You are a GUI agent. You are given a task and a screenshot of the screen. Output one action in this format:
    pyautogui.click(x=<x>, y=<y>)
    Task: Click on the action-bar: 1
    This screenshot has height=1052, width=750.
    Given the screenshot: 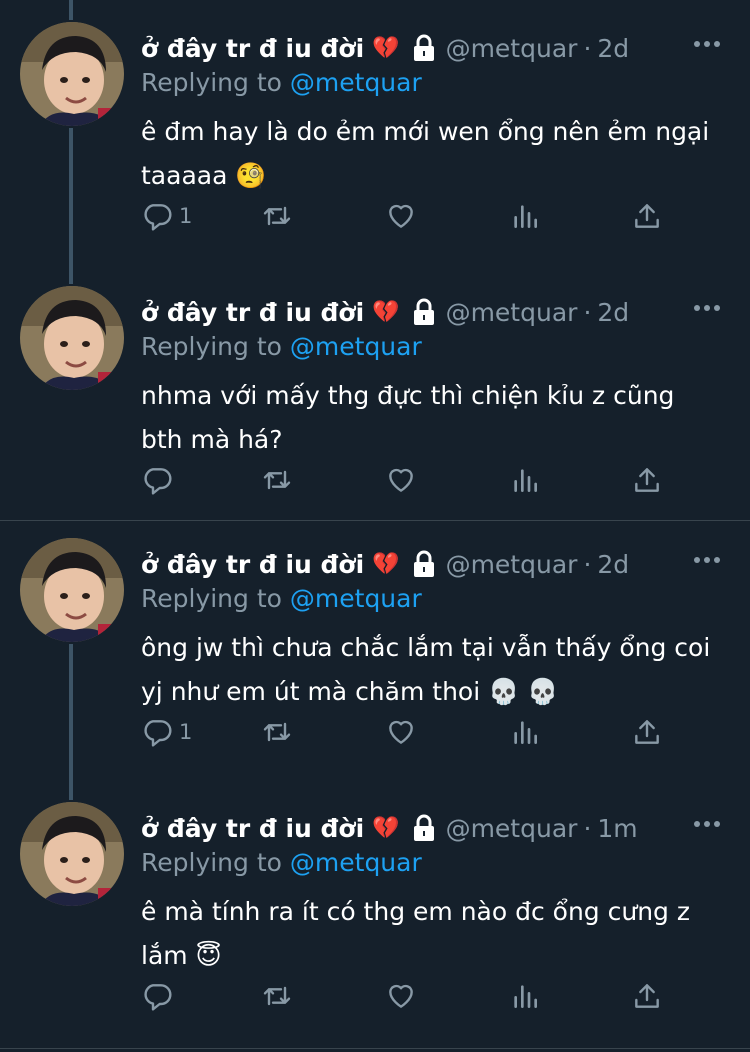 What is the action you would take?
    pyautogui.click(x=411, y=732)
    